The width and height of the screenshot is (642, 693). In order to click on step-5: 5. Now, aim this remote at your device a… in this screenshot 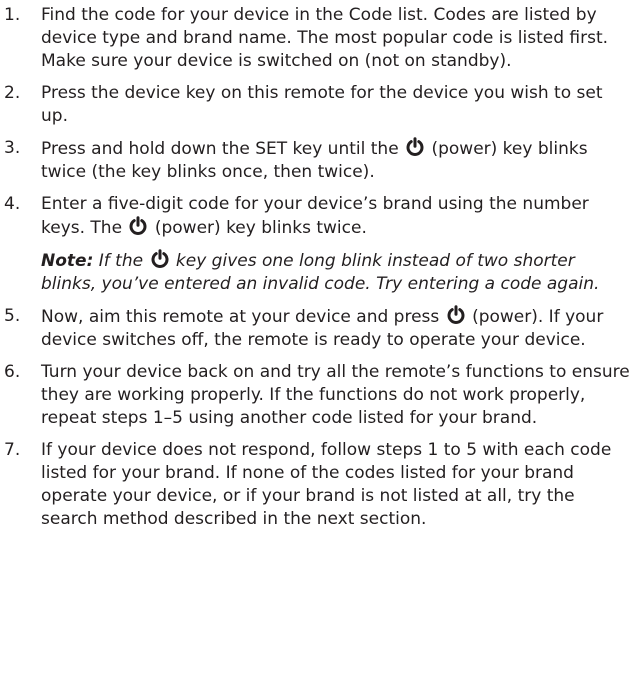, I will do `click(321, 328)`.